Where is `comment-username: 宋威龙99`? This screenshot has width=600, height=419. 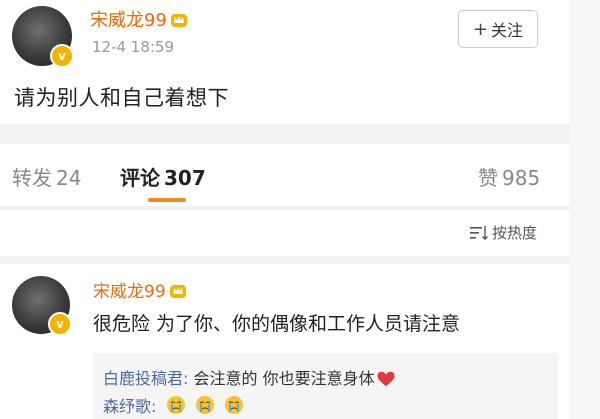
comment-username: 宋威龙99 is located at coordinates (140, 289).